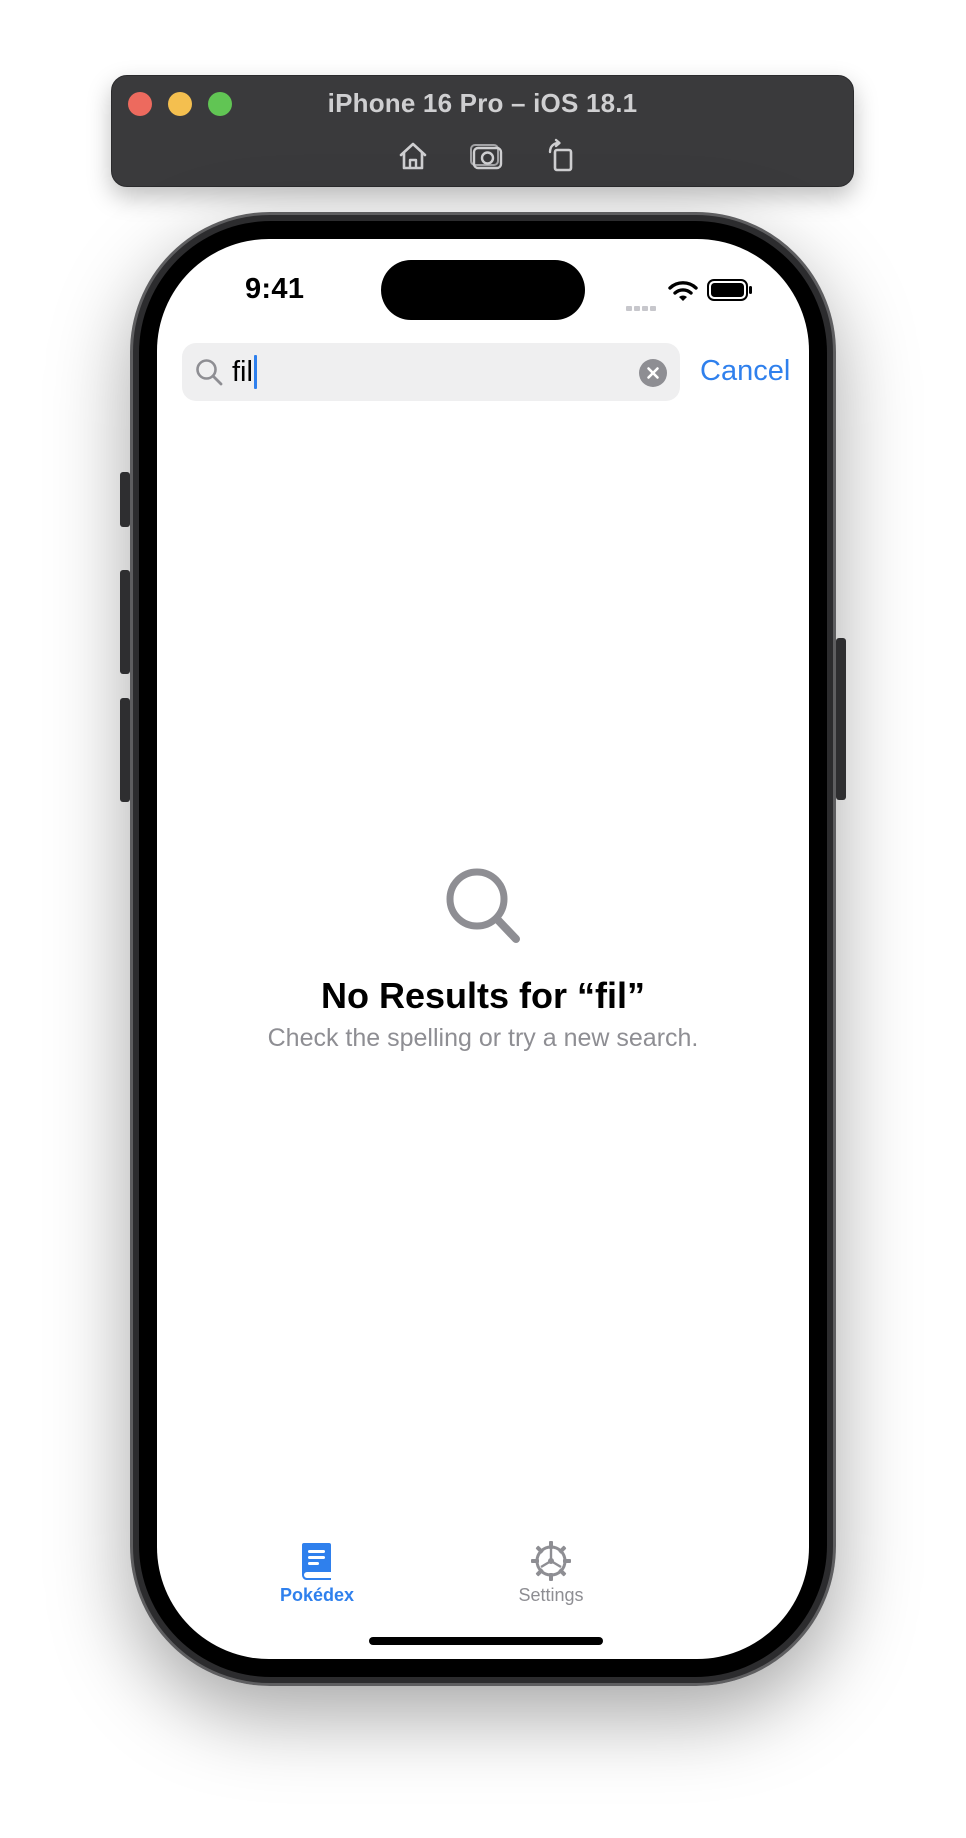  Describe the element at coordinates (487, 156) in the screenshot. I see `screenshot-icon` at that location.